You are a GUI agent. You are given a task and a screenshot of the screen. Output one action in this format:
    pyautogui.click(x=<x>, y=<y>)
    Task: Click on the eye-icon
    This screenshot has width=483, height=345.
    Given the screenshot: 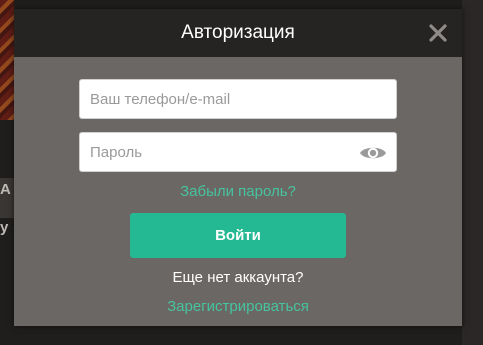 What is the action you would take?
    pyautogui.click(x=373, y=153)
    